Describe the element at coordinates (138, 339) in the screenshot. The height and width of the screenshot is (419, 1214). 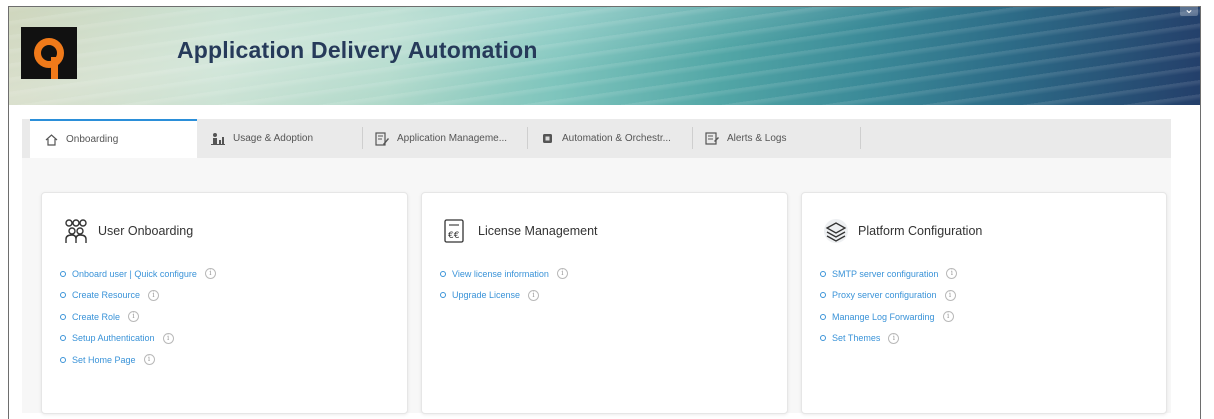
I see `link-setup-authentication: Setup Authentication i` at that location.